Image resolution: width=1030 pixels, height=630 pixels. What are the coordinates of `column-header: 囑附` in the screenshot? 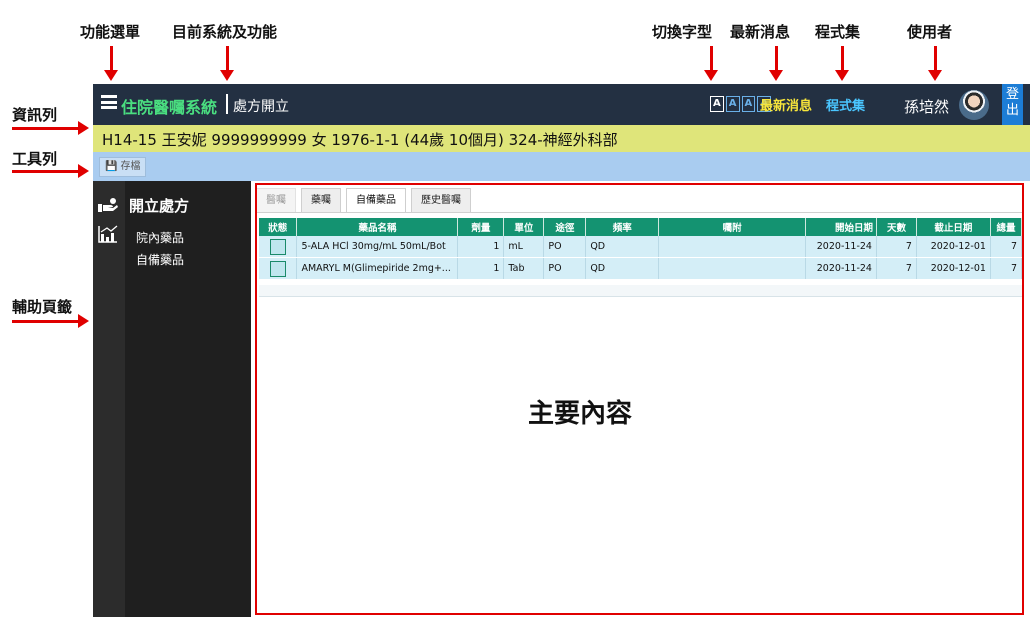 It's located at (732, 227).